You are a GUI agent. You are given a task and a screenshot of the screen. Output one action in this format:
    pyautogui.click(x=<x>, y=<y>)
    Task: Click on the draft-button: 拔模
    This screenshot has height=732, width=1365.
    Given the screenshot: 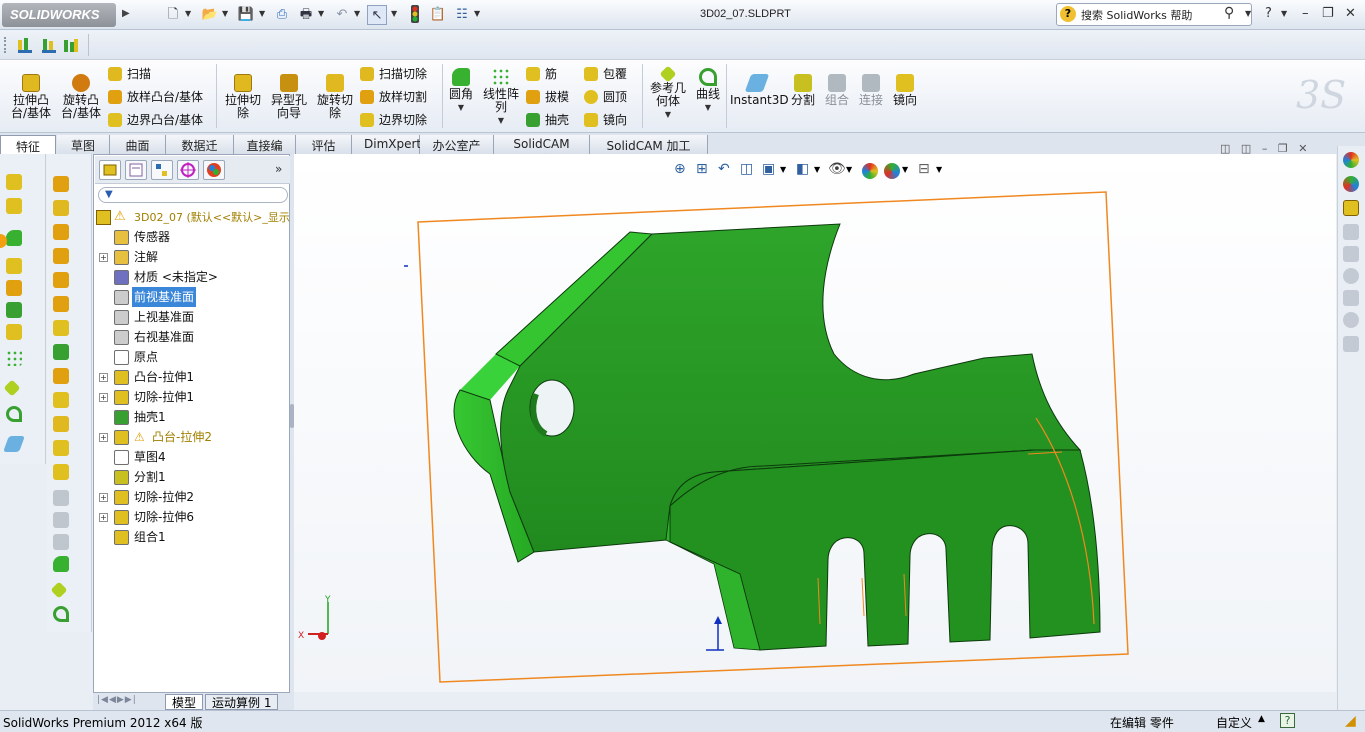 What is the action you would take?
    pyautogui.click(x=547, y=100)
    